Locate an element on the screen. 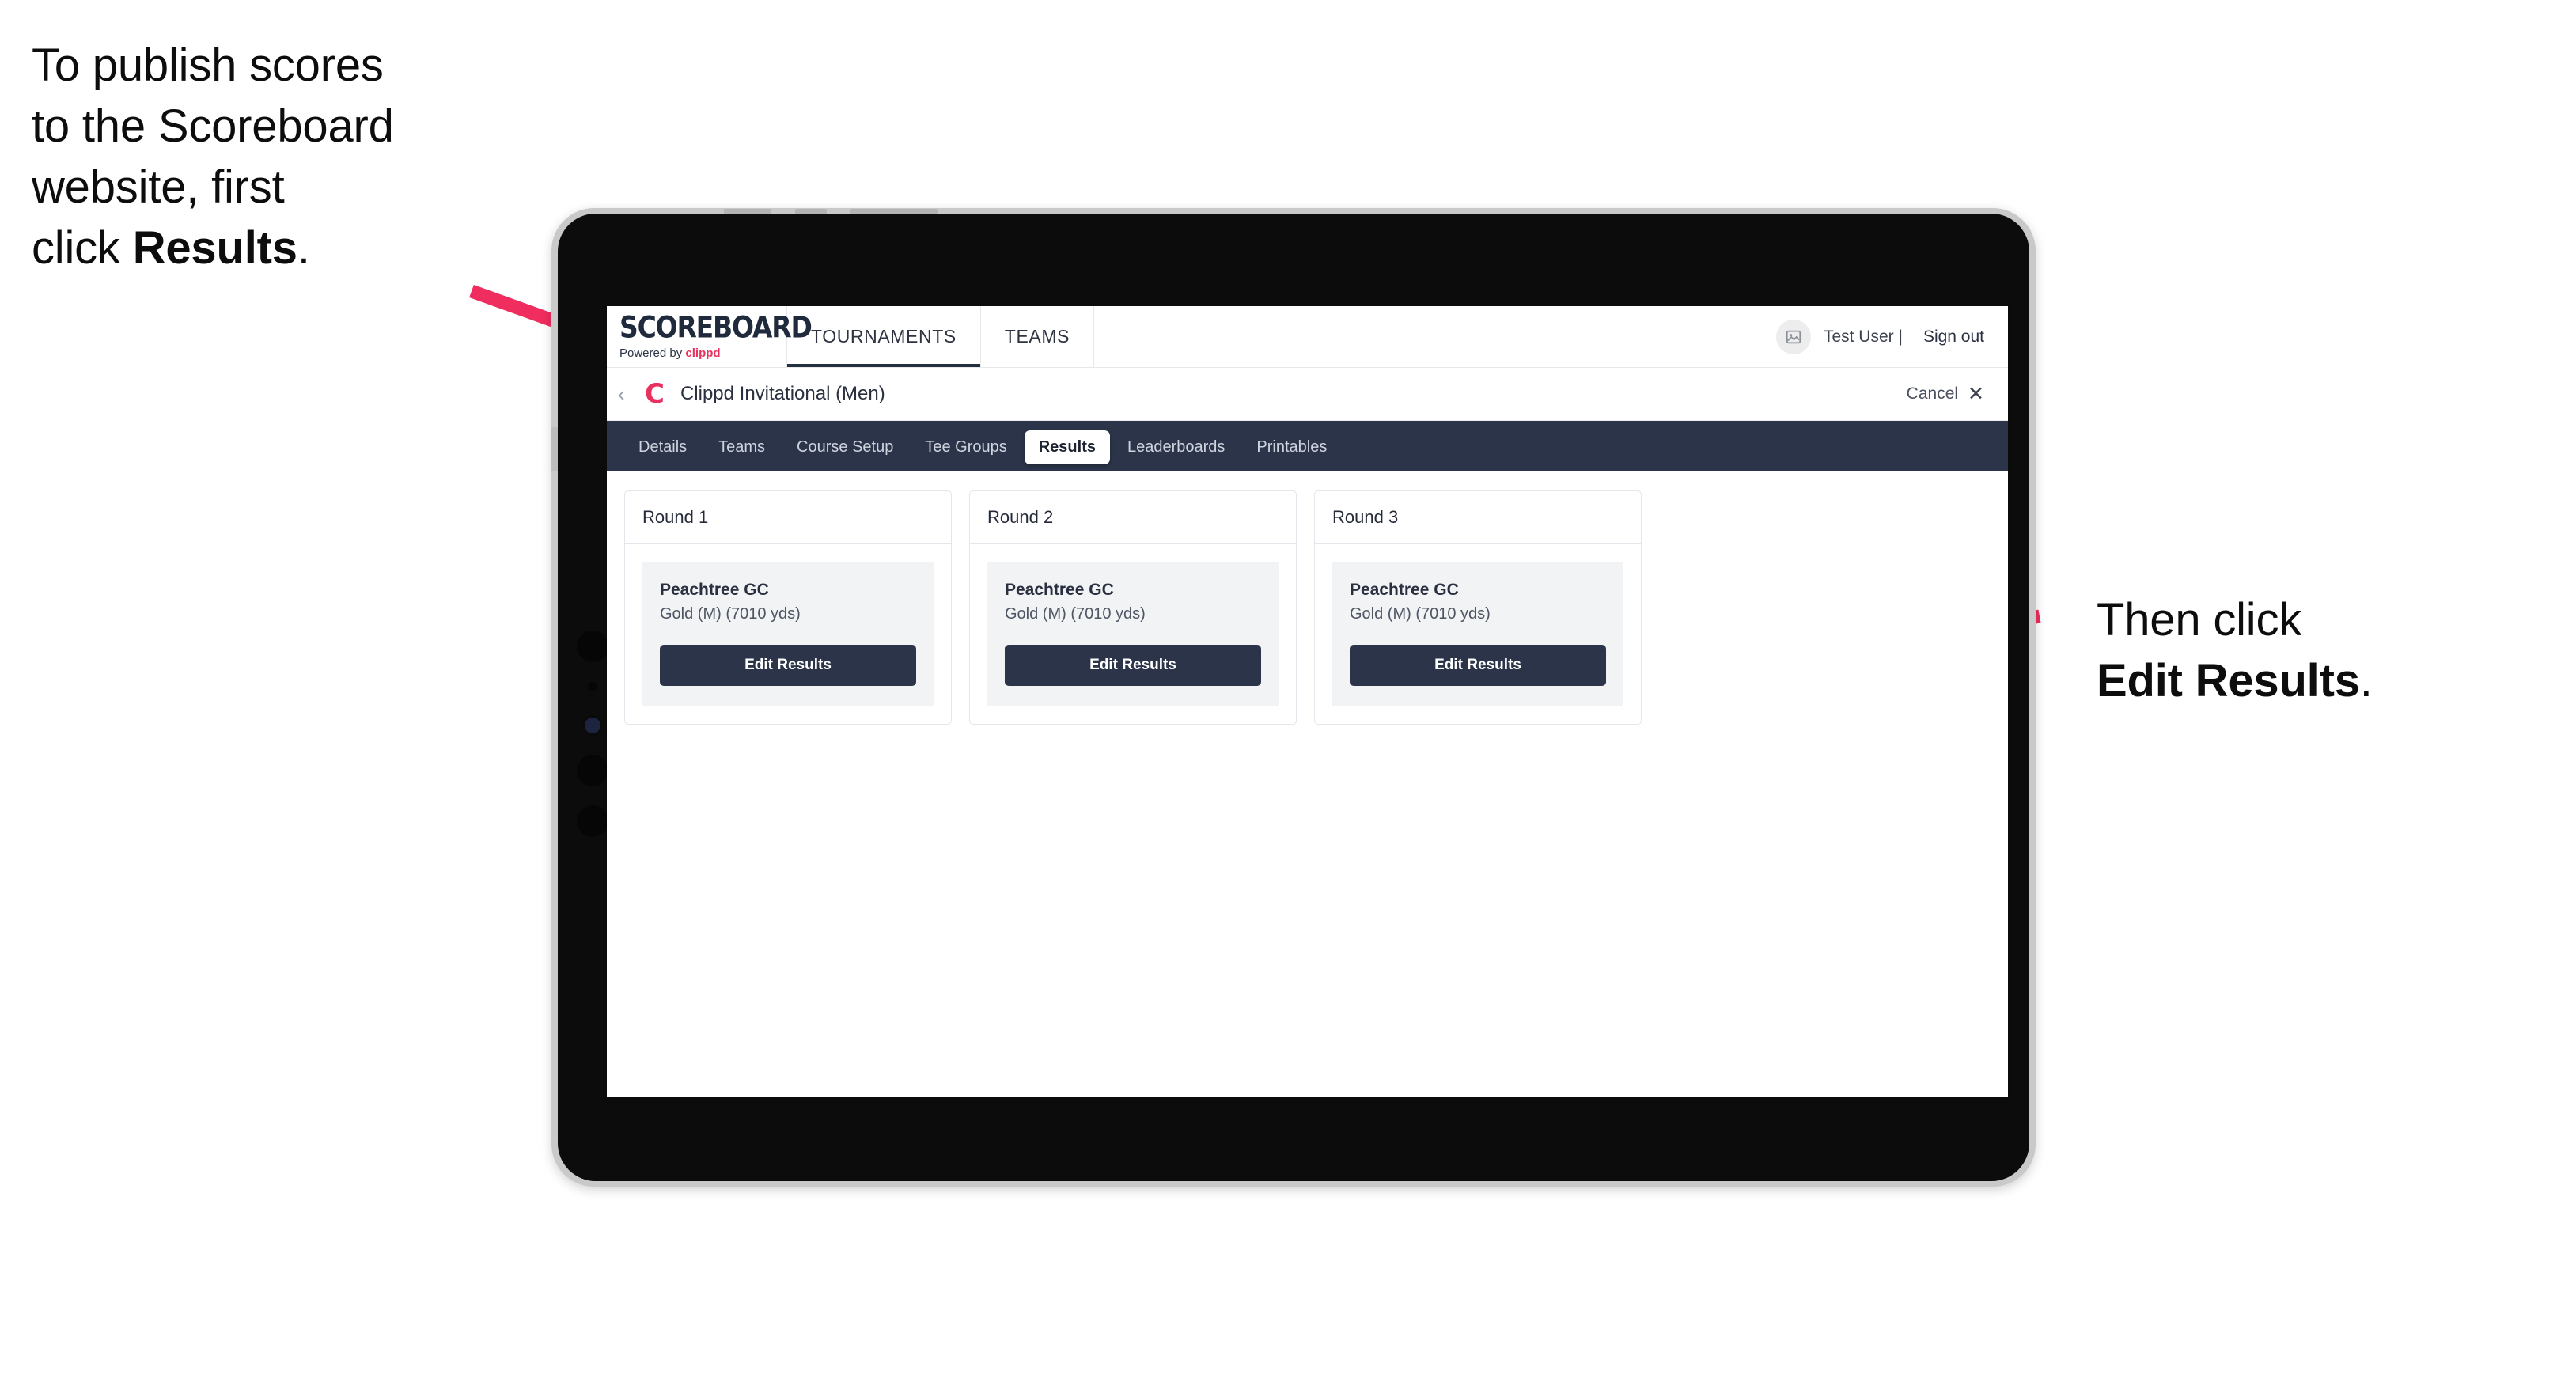 The height and width of the screenshot is (1386, 2576). tab-details-label: Details is located at coordinates (663, 447).